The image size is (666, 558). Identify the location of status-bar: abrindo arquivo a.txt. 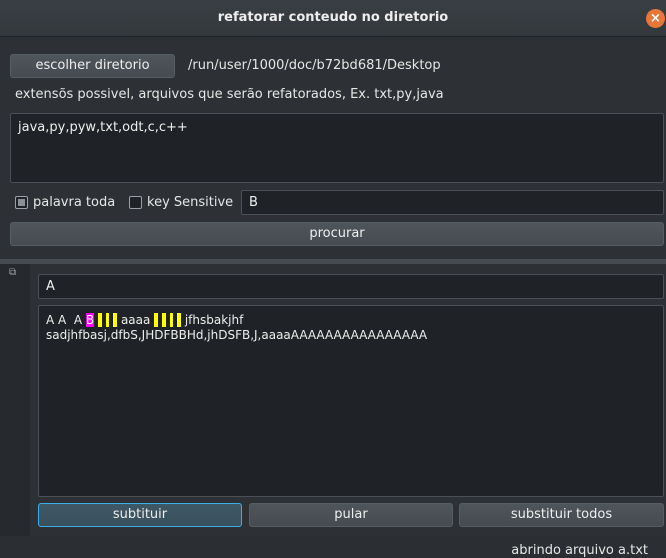
(333, 547).